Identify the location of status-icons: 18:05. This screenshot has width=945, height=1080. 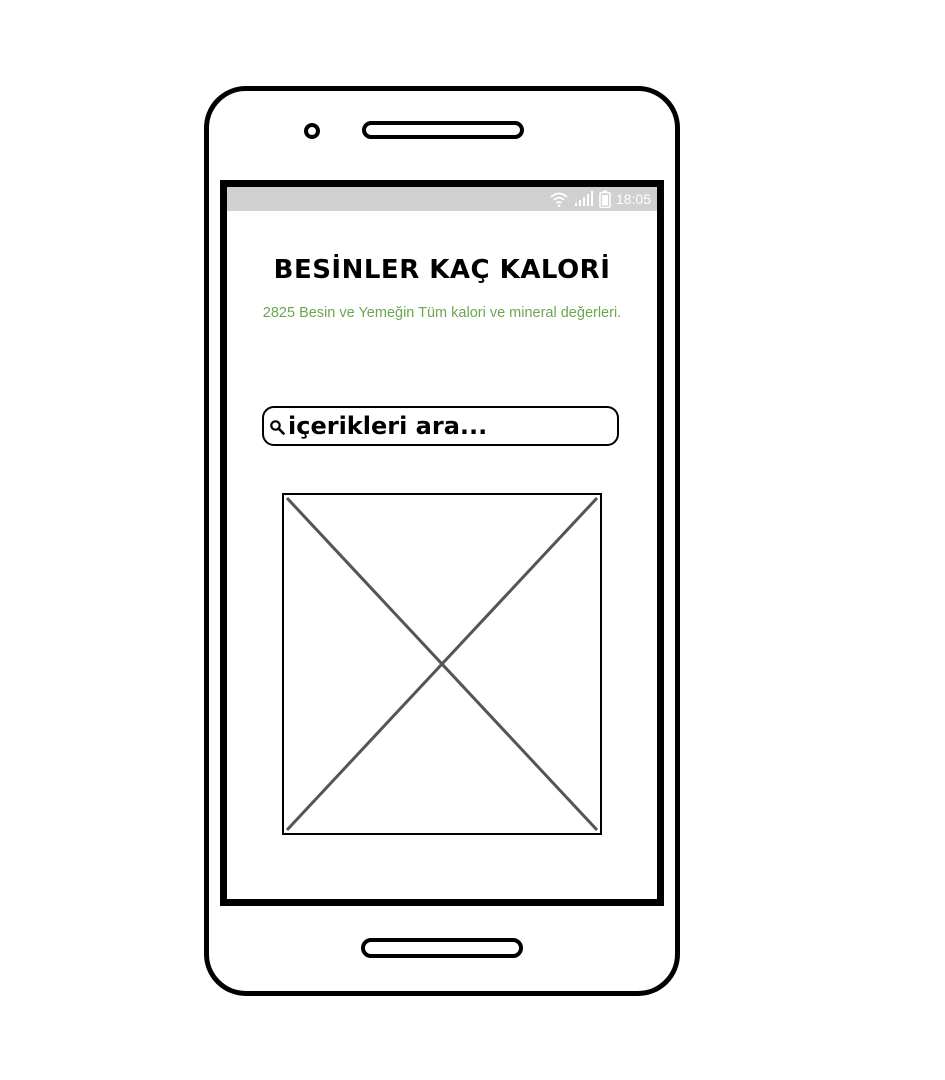
(600, 199).